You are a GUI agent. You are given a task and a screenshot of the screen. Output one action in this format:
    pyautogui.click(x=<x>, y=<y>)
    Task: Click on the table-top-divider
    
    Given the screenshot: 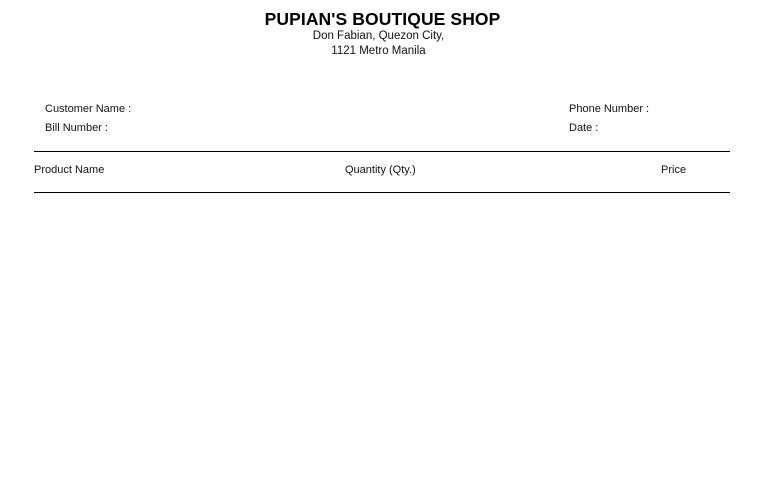 What is the action you would take?
    pyautogui.click(x=382, y=151)
    